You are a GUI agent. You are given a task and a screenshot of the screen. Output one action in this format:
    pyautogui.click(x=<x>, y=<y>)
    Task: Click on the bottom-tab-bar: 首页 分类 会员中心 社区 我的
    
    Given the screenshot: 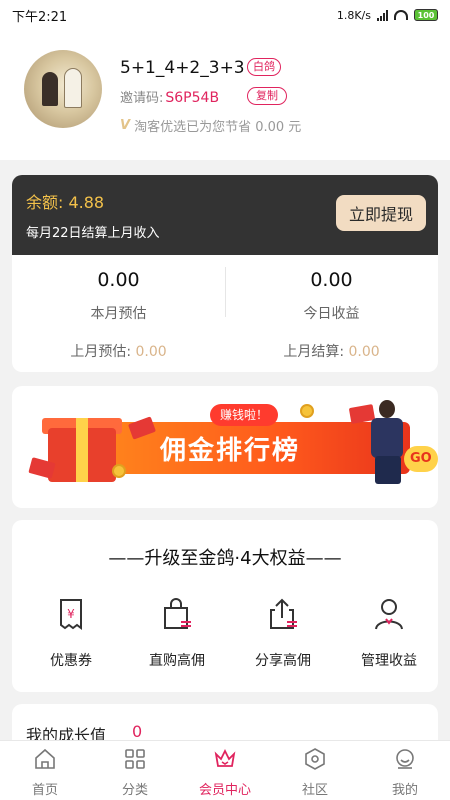 What is the action you would take?
    pyautogui.click(x=225, y=770)
    